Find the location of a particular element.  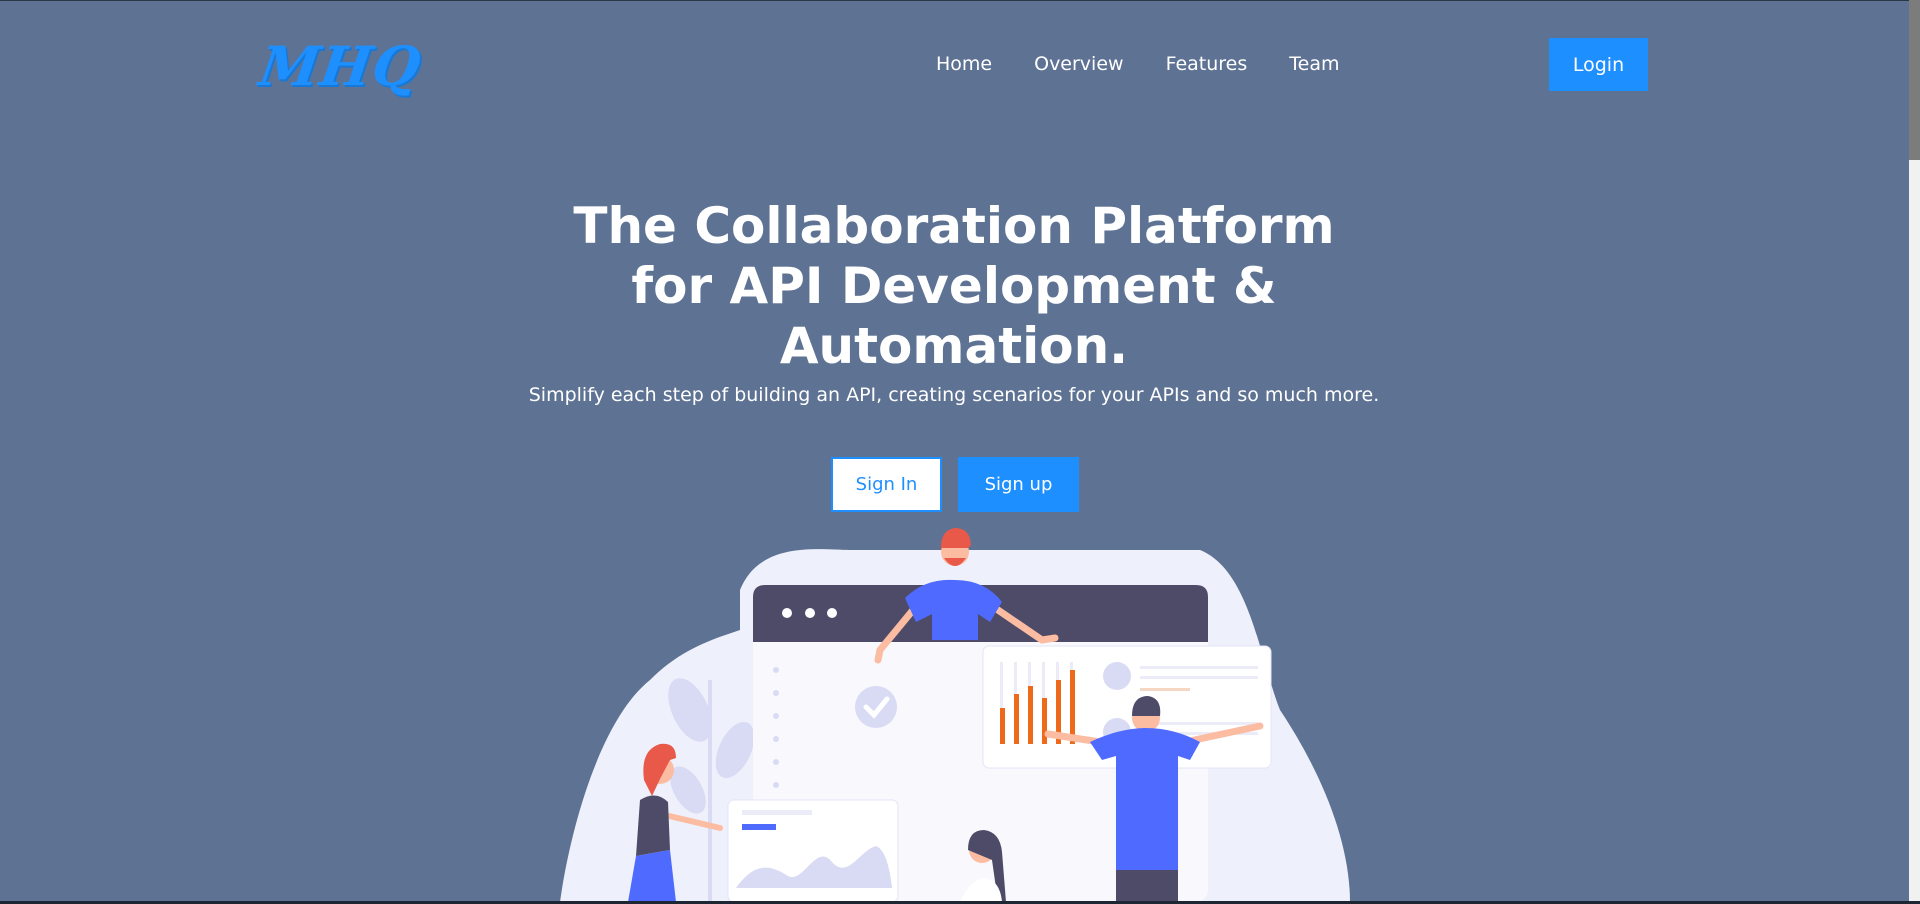

login-button: Login is located at coordinates (1598, 64).